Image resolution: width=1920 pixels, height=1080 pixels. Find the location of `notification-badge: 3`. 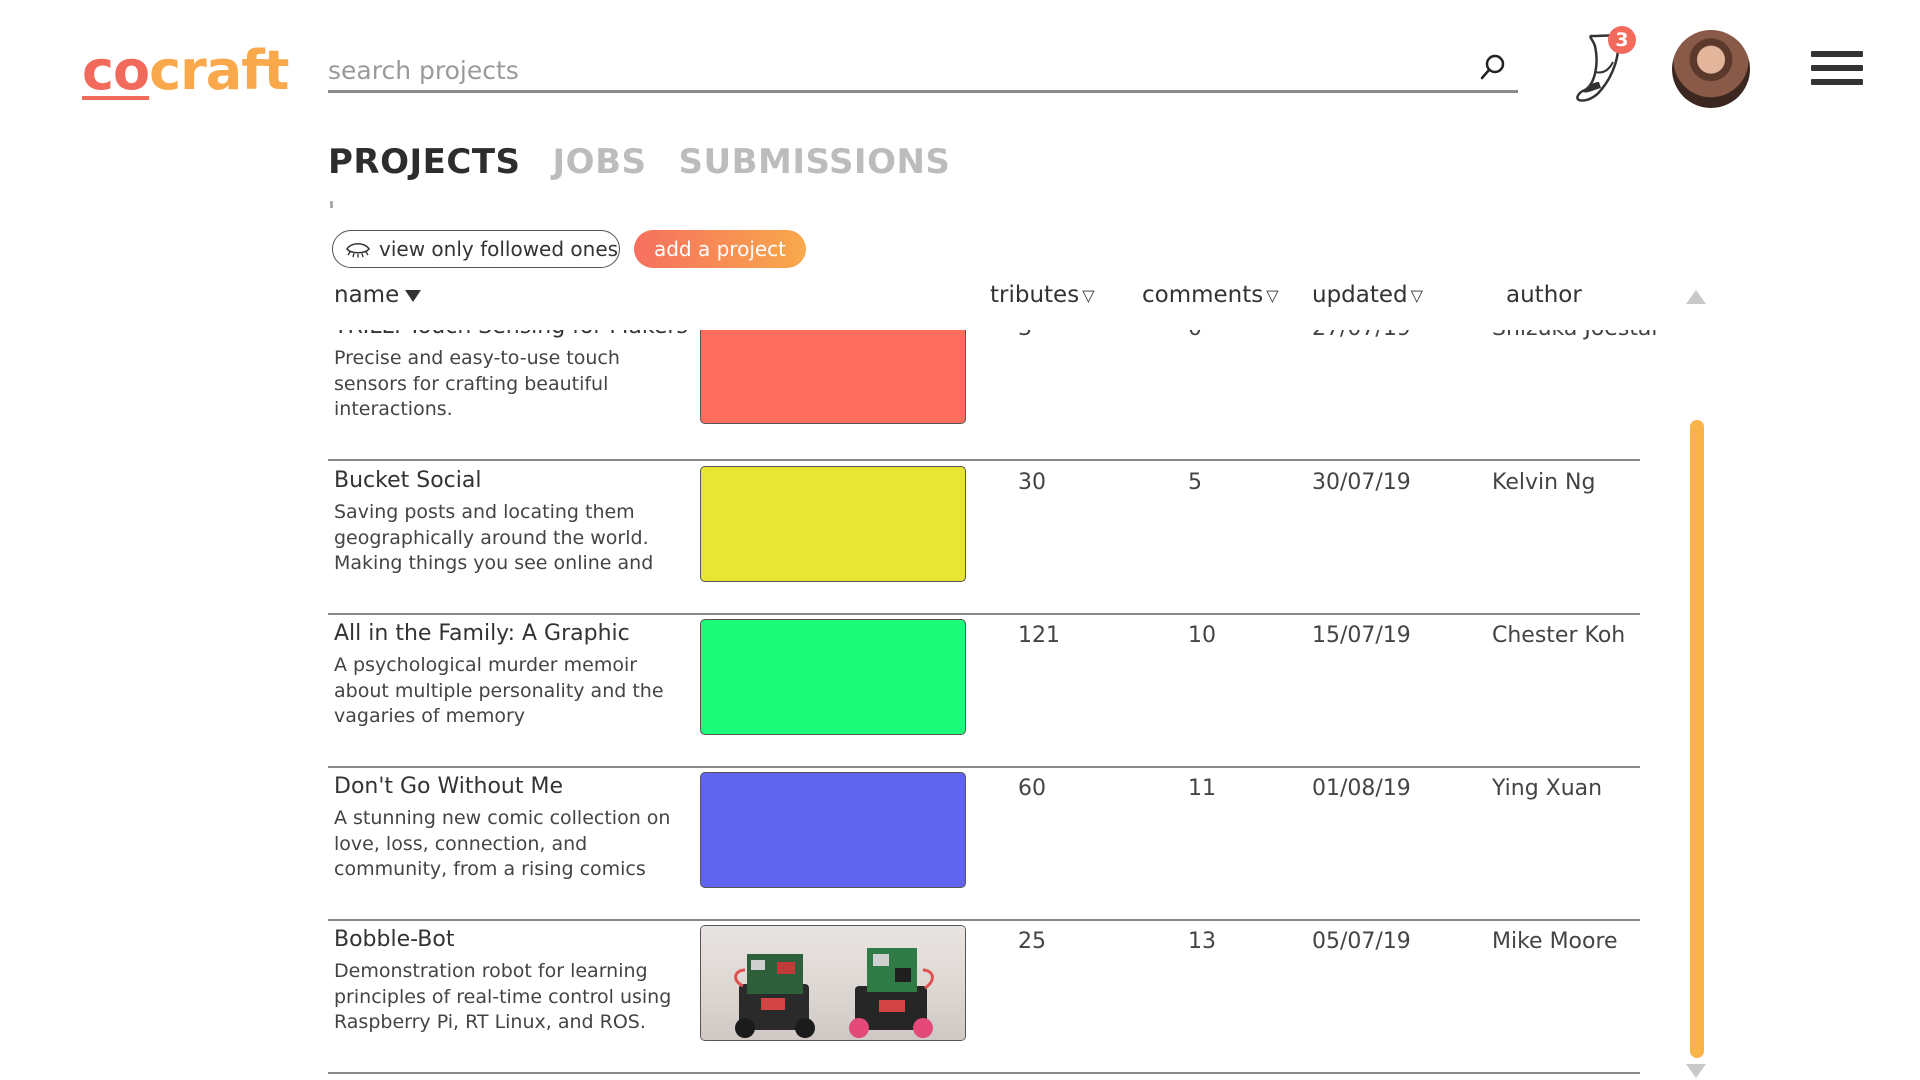

notification-badge: 3 is located at coordinates (1622, 40).